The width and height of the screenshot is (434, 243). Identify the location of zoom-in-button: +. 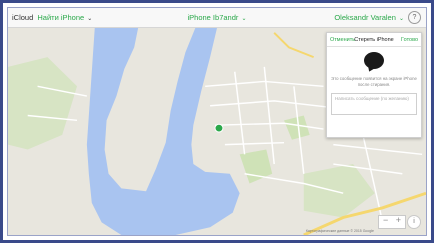
(398, 220).